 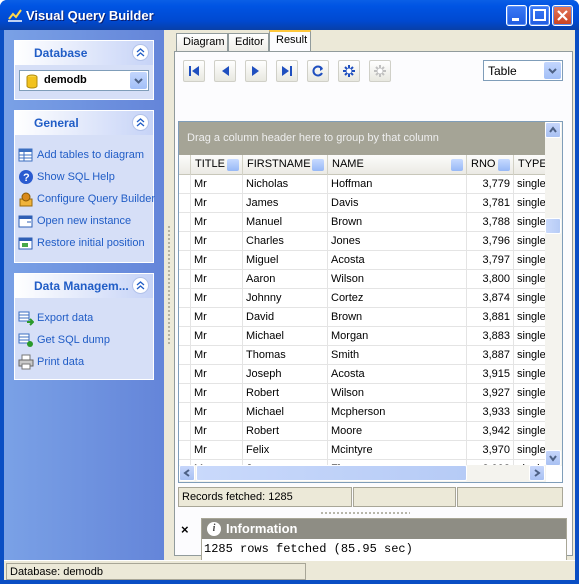 I want to click on table-row: Mr Miguel Acosta 3,797 single, so click(x=362, y=260).